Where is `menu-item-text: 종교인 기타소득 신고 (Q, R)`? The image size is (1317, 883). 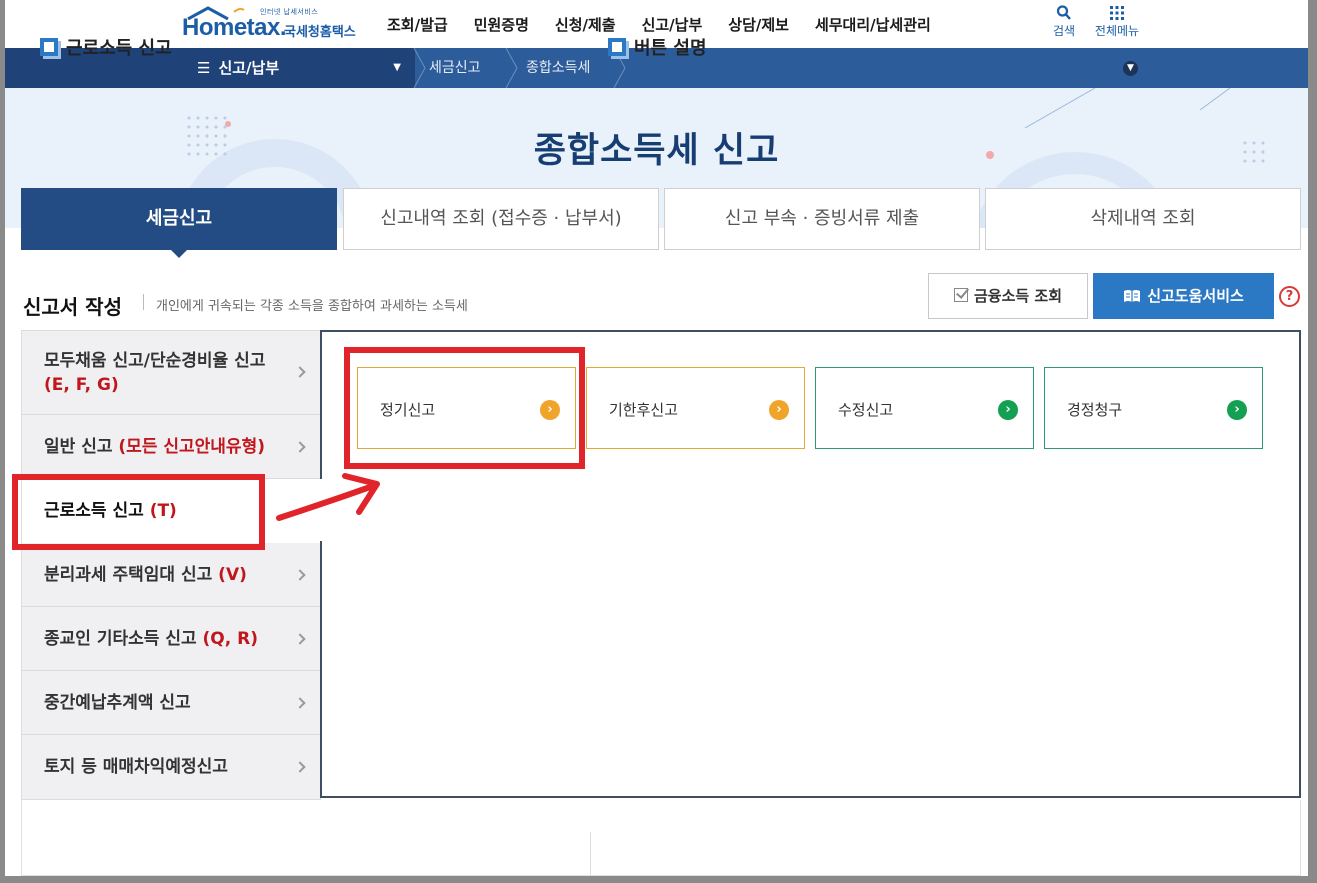
menu-item-text: 종교인 기타소득 신고 (Q, R) is located at coordinates (151, 639).